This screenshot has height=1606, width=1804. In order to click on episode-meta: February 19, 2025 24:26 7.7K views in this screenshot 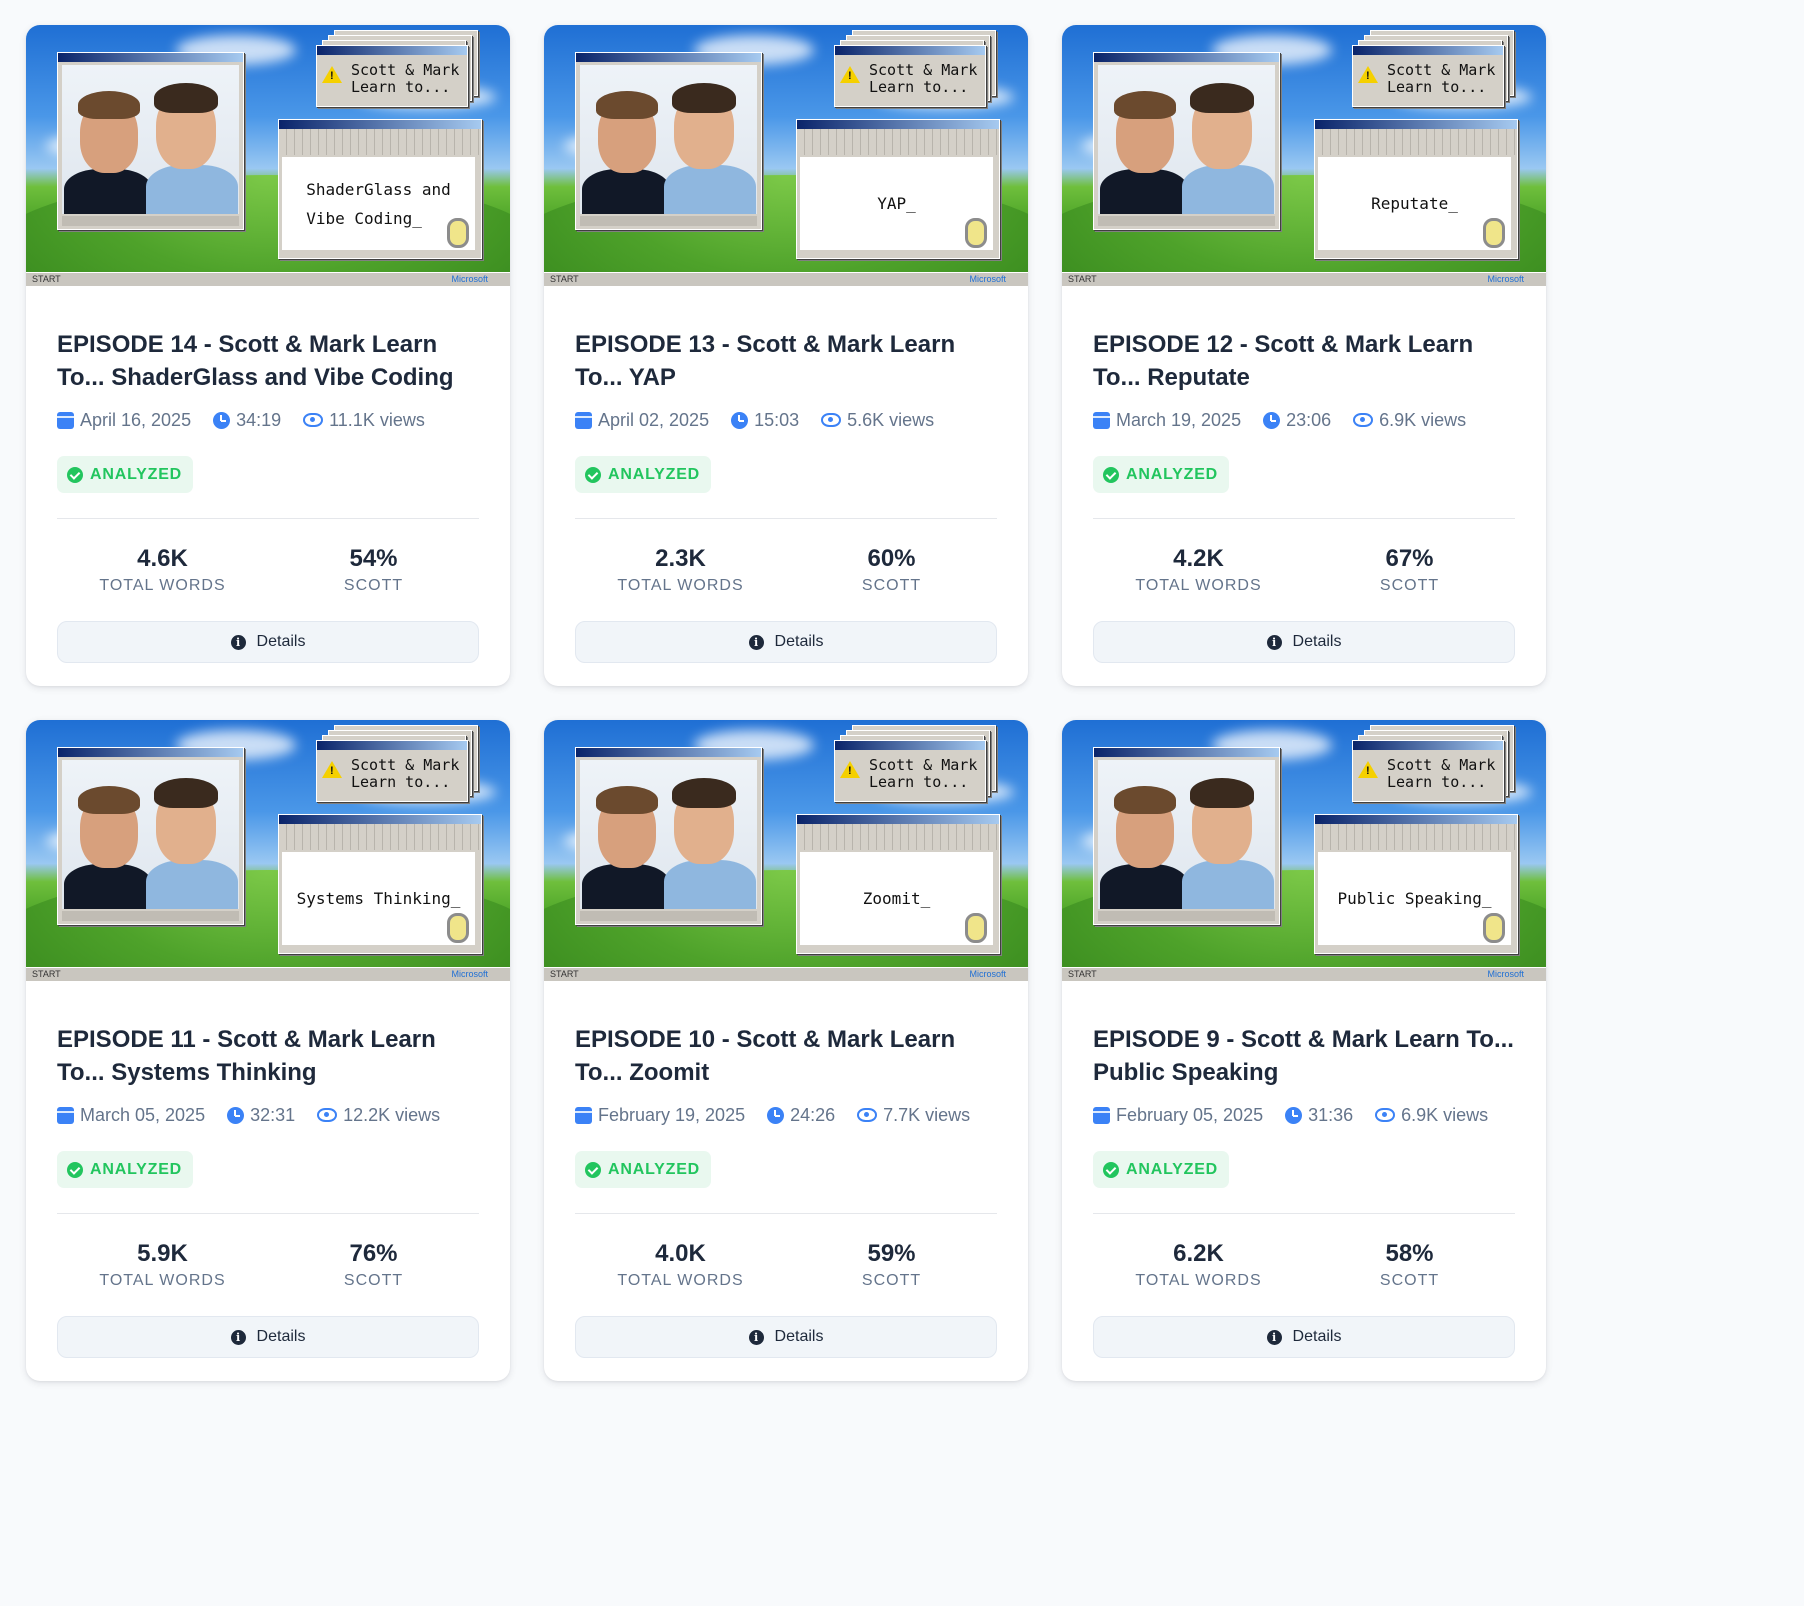, I will do `click(786, 1115)`.